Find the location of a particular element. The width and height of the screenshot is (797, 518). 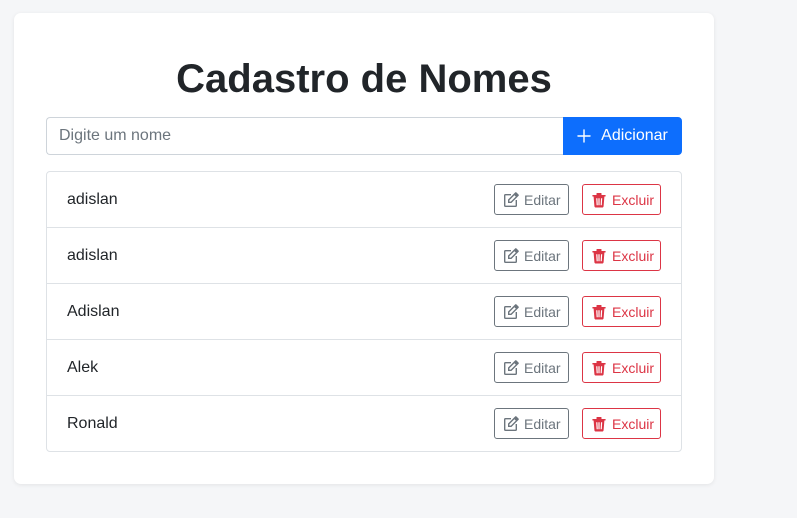

page-title: Cadastro de Nomes is located at coordinates (364, 79).